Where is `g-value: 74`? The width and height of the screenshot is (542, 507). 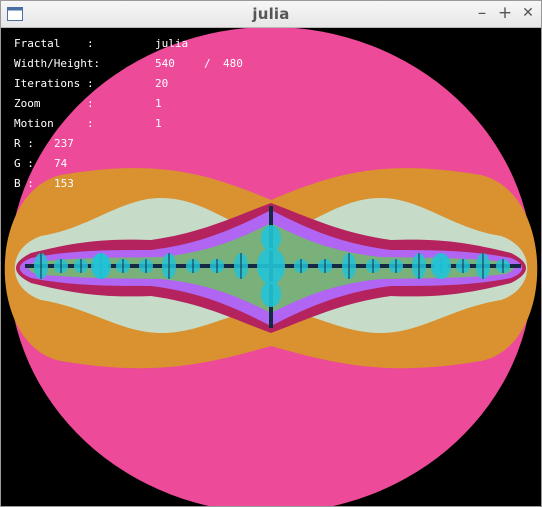 g-value: 74 is located at coordinates (61, 163).